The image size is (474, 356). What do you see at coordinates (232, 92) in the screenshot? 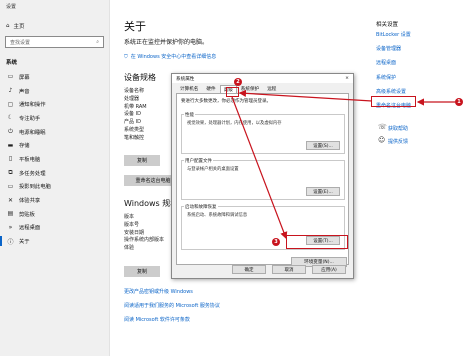
I see `highlight-advanced-tab` at bounding box center [232, 92].